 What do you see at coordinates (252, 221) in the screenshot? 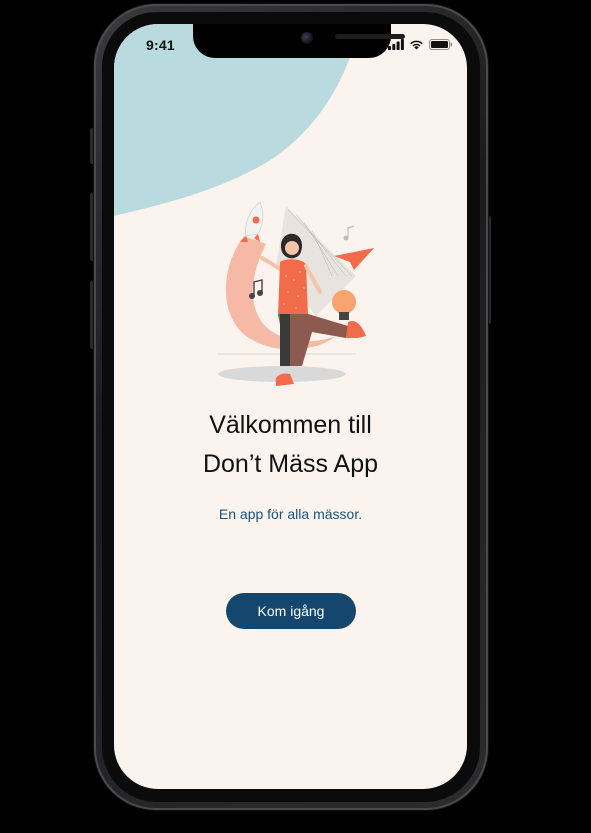
I see `rocket-shape` at bounding box center [252, 221].